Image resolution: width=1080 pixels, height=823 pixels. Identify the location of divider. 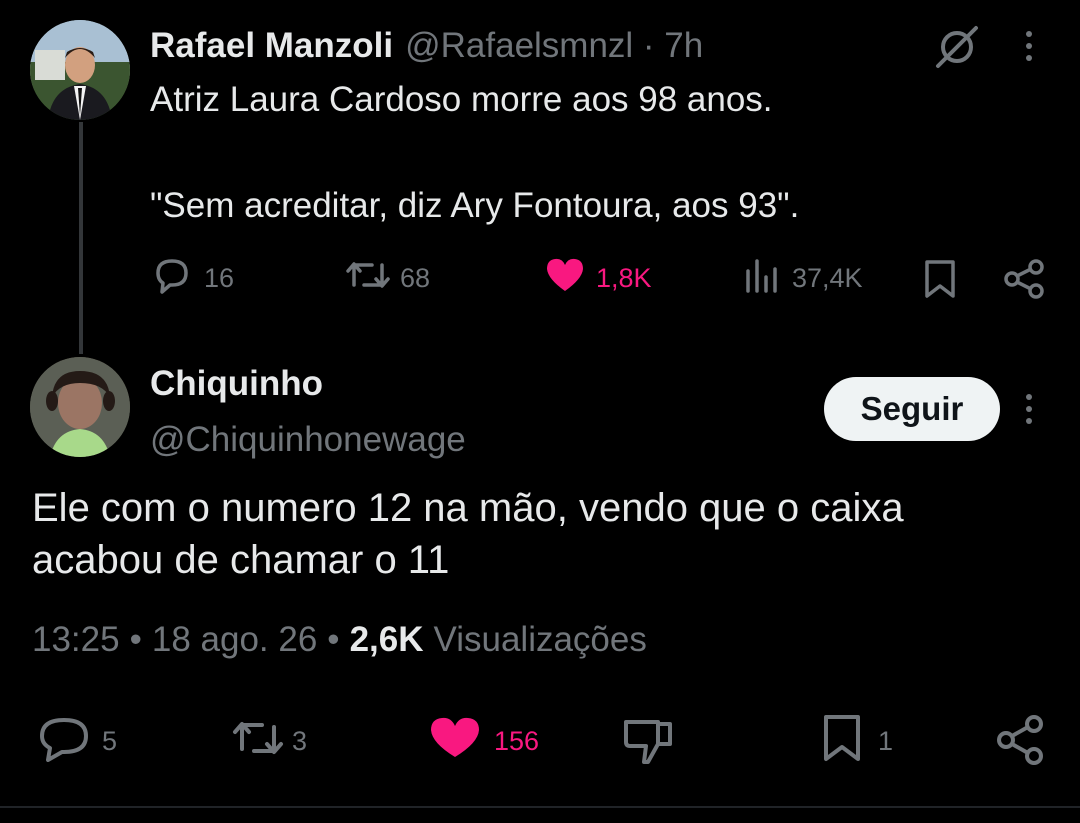
(540, 807).